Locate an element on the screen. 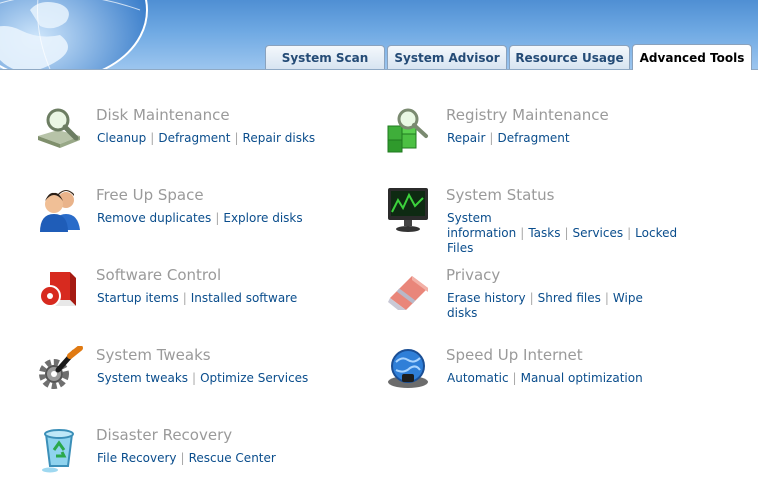 This screenshot has width=758, height=488. tool-links: Startup items | Installed software is located at coordinates (212, 298).